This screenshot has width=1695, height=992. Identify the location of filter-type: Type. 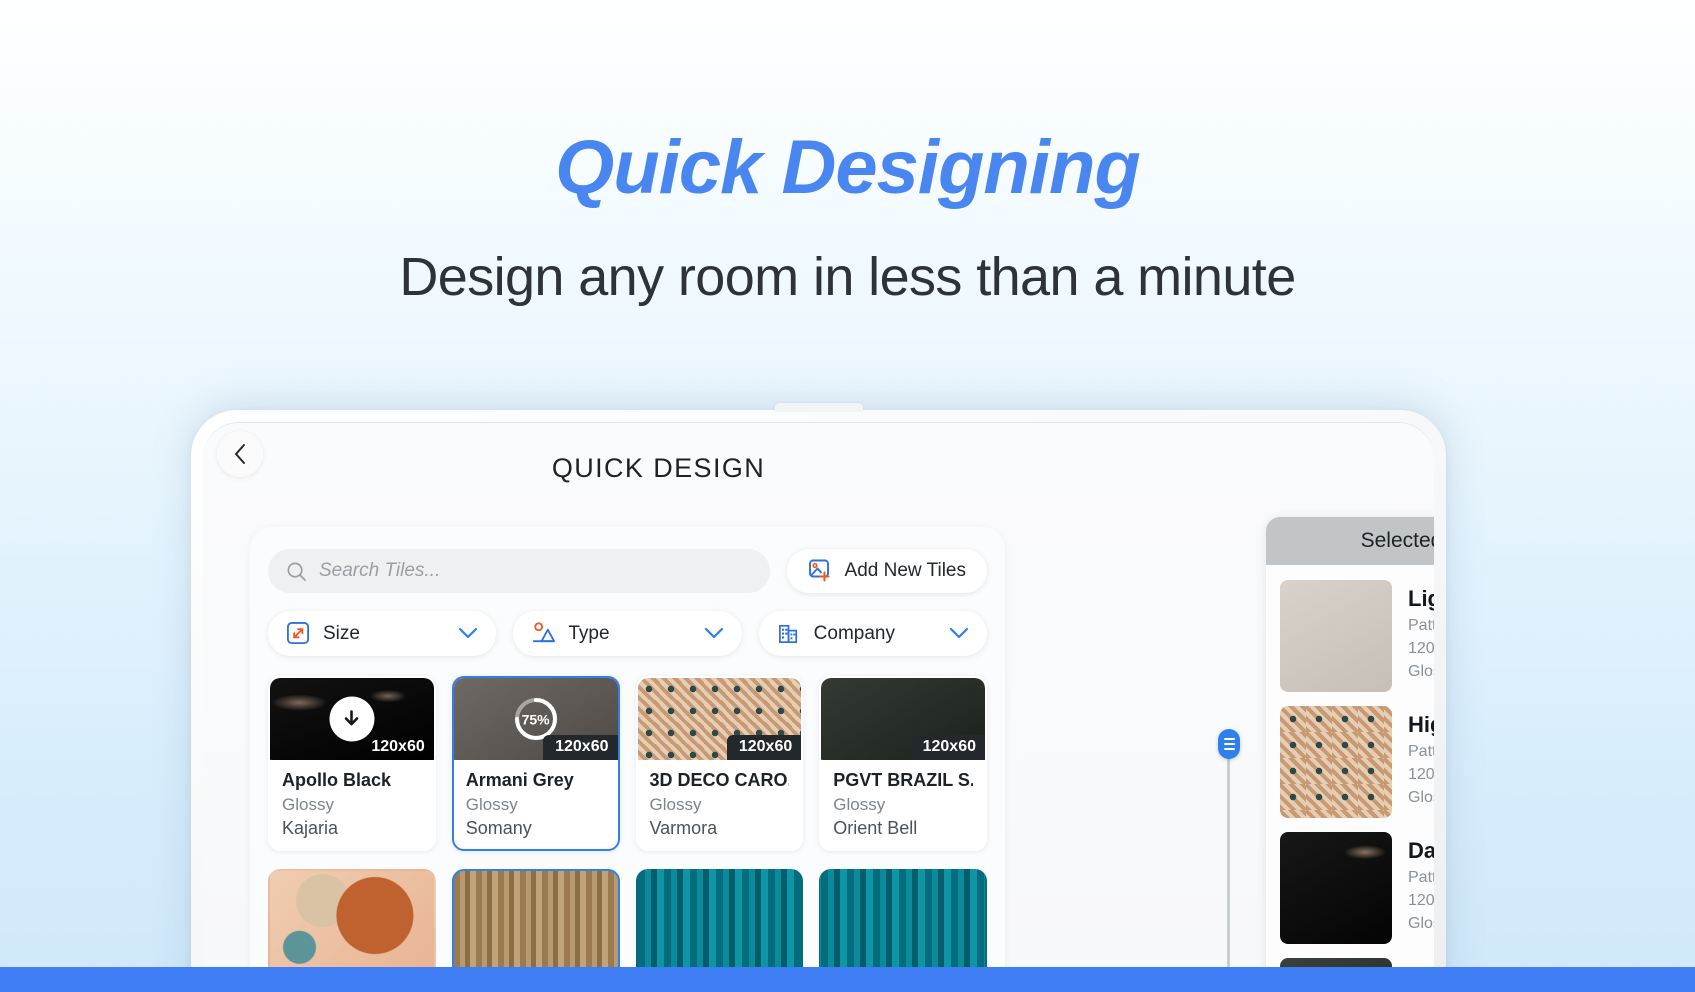
(627, 633).